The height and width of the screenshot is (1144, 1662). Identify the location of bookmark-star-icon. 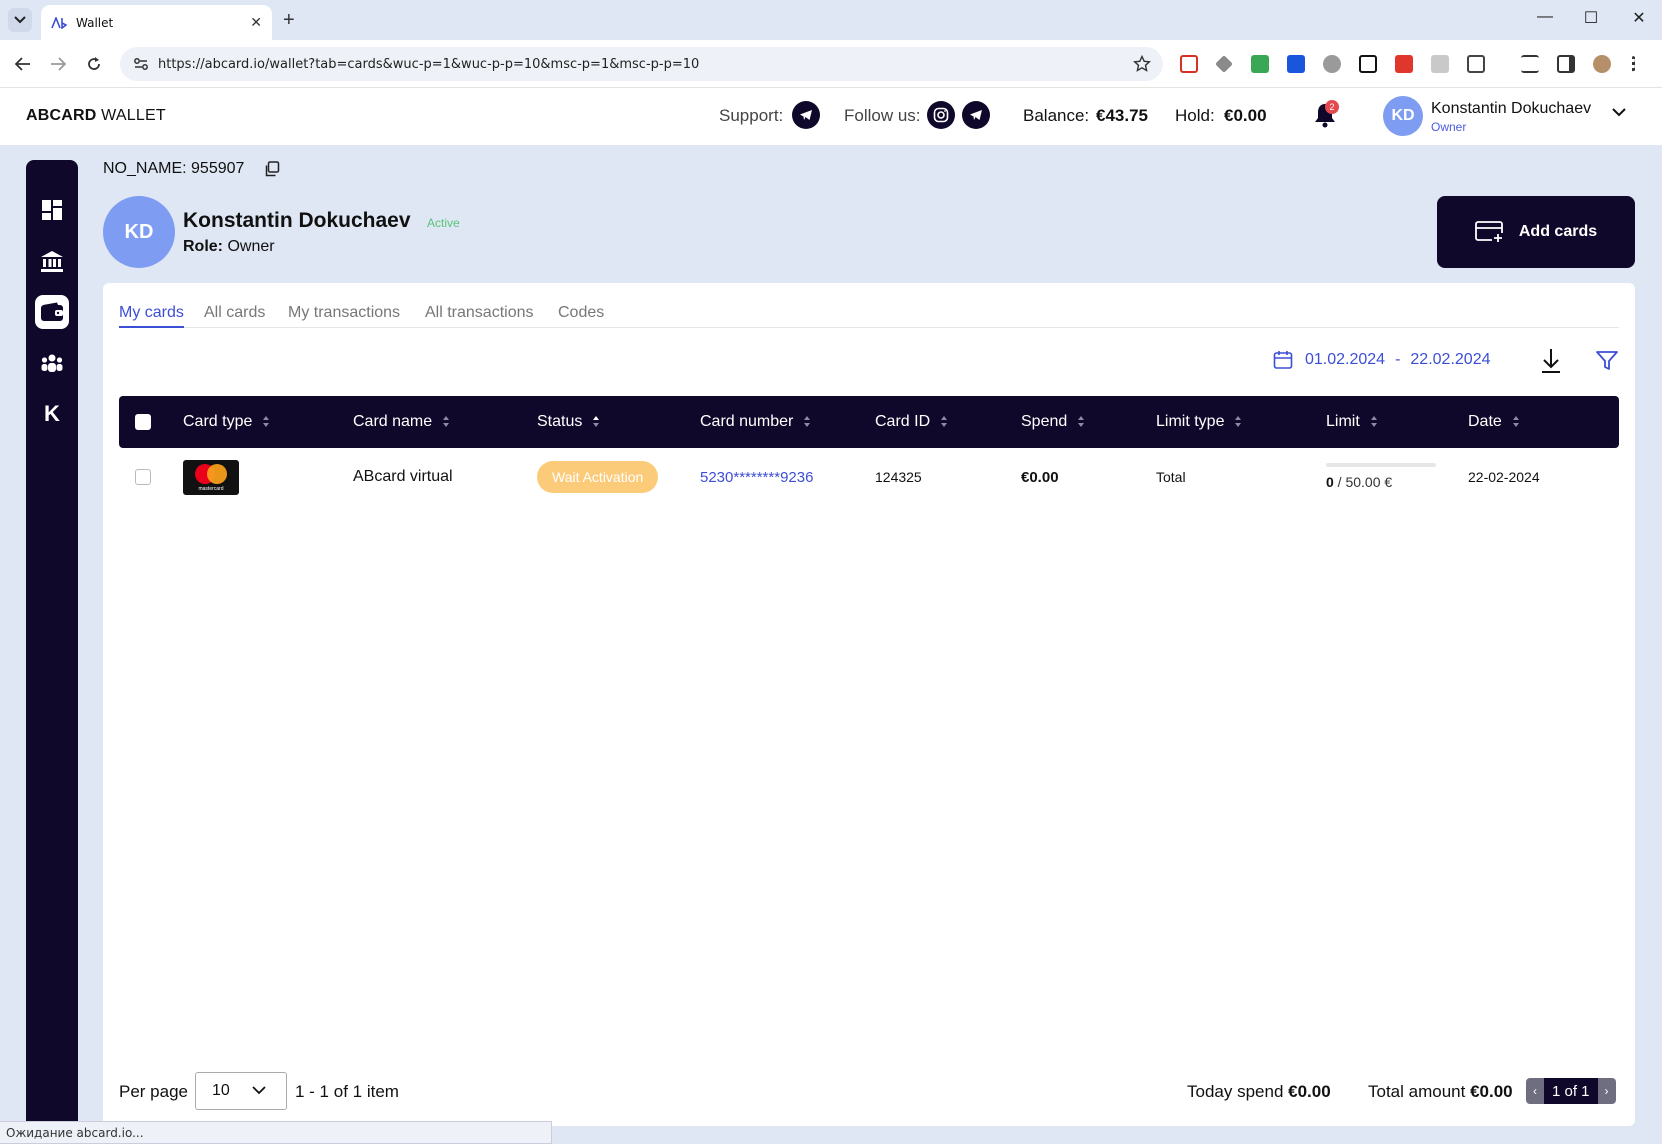
(1142, 64).